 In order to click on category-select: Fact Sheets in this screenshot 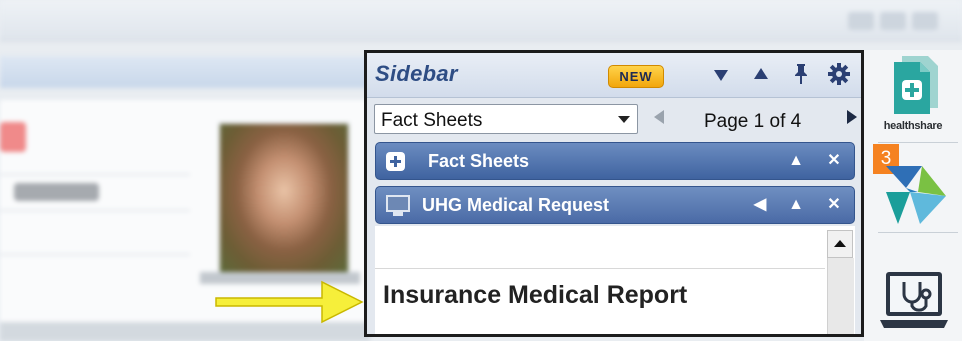, I will do `click(506, 119)`.